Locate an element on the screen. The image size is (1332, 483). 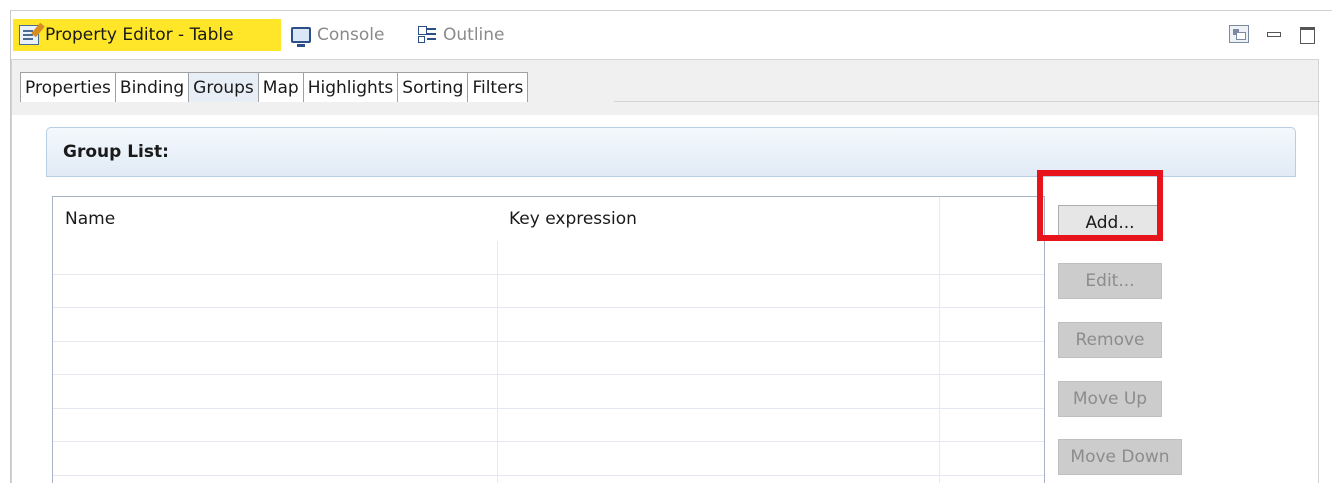
view-tab-bar: Property Editor - Table Console Outline is located at coordinates (671, 34).